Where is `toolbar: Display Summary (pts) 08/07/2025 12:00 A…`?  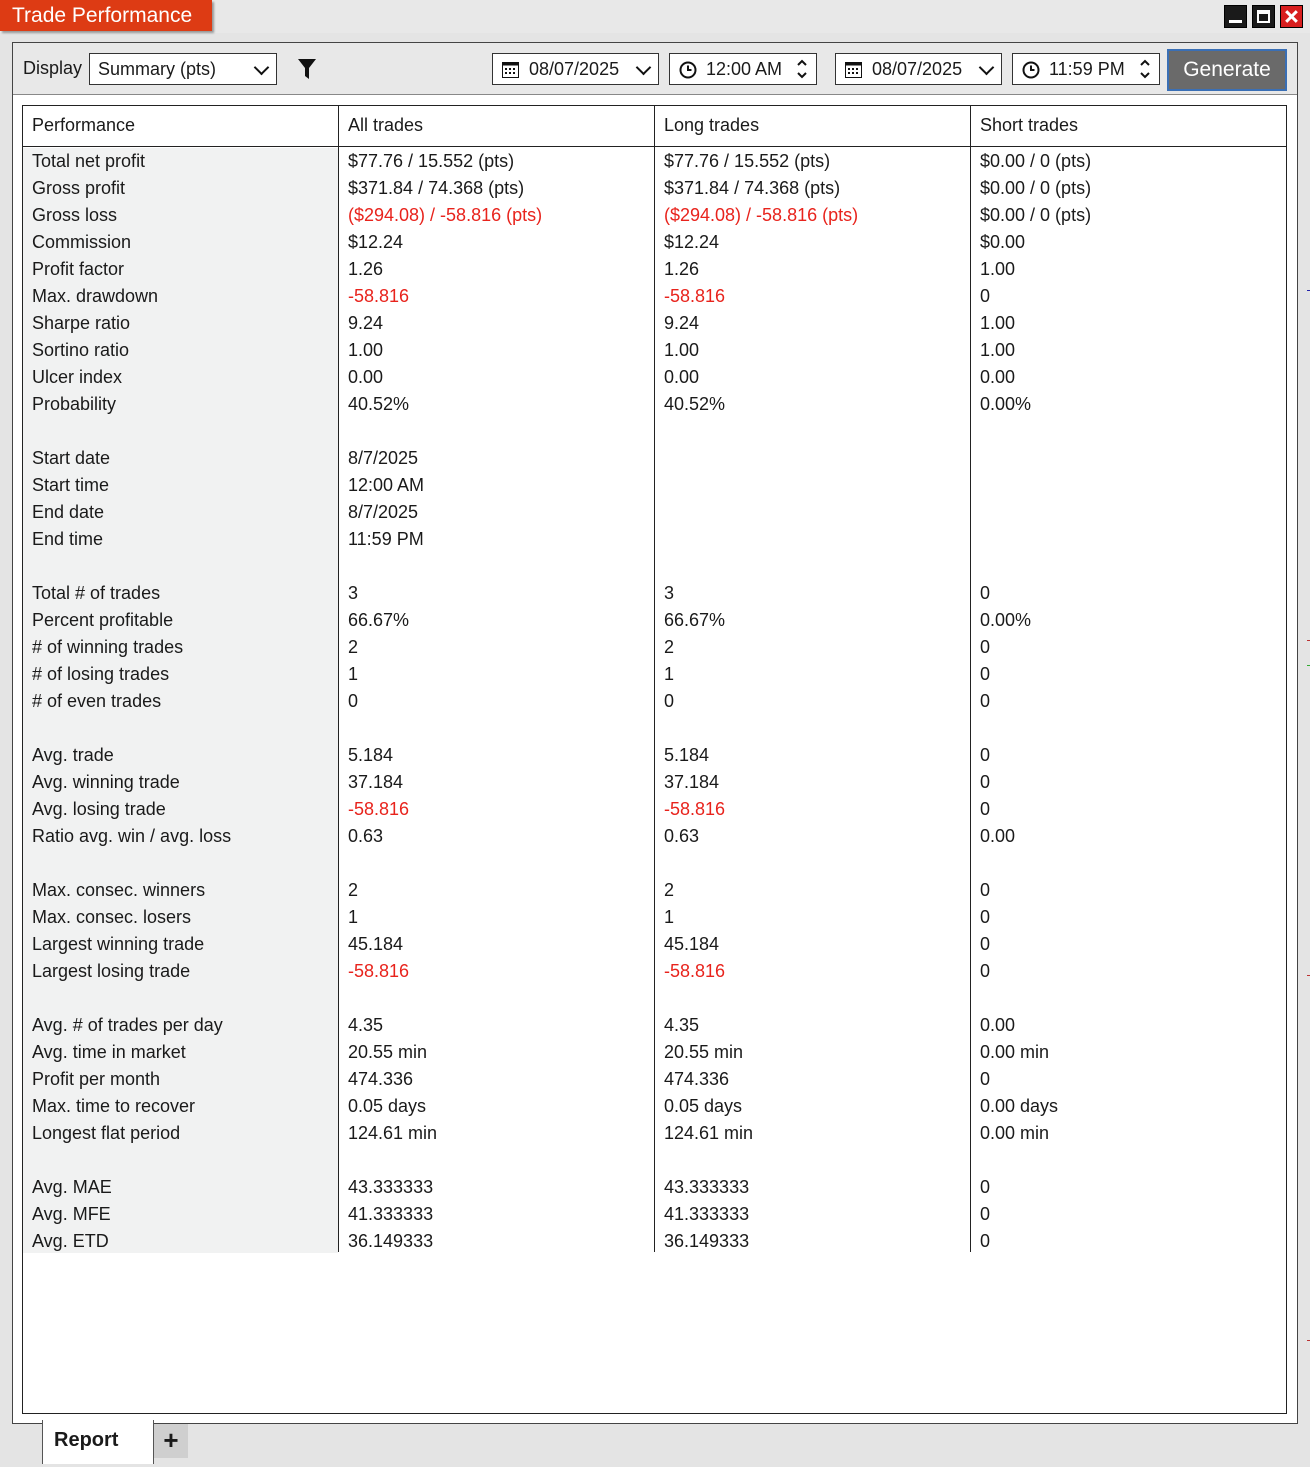
toolbar: Display Summary (pts) 08/07/2025 12:00 A… is located at coordinates (655, 69).